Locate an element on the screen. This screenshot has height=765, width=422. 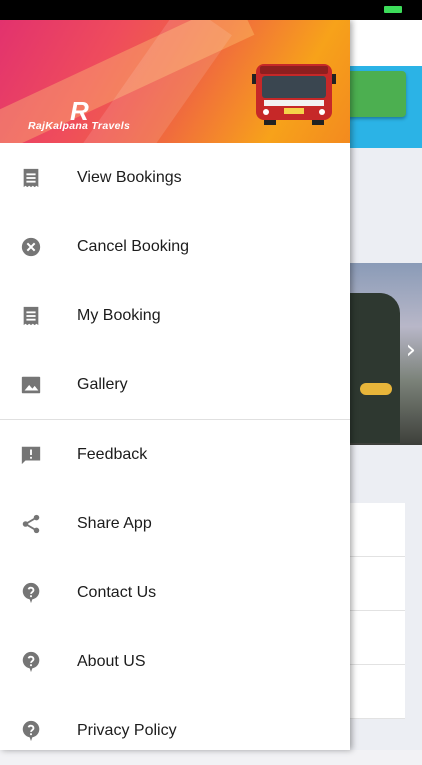
menu-item-label: Feedback is located at coordinates (112, 454).